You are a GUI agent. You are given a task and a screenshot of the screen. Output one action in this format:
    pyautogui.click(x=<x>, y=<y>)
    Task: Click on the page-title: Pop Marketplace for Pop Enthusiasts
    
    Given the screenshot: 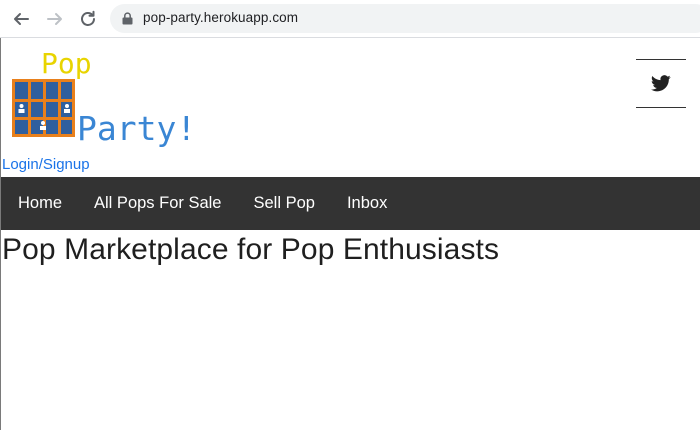 What is the action you would take?
    pyautogui.click(x=251, y=249)
    